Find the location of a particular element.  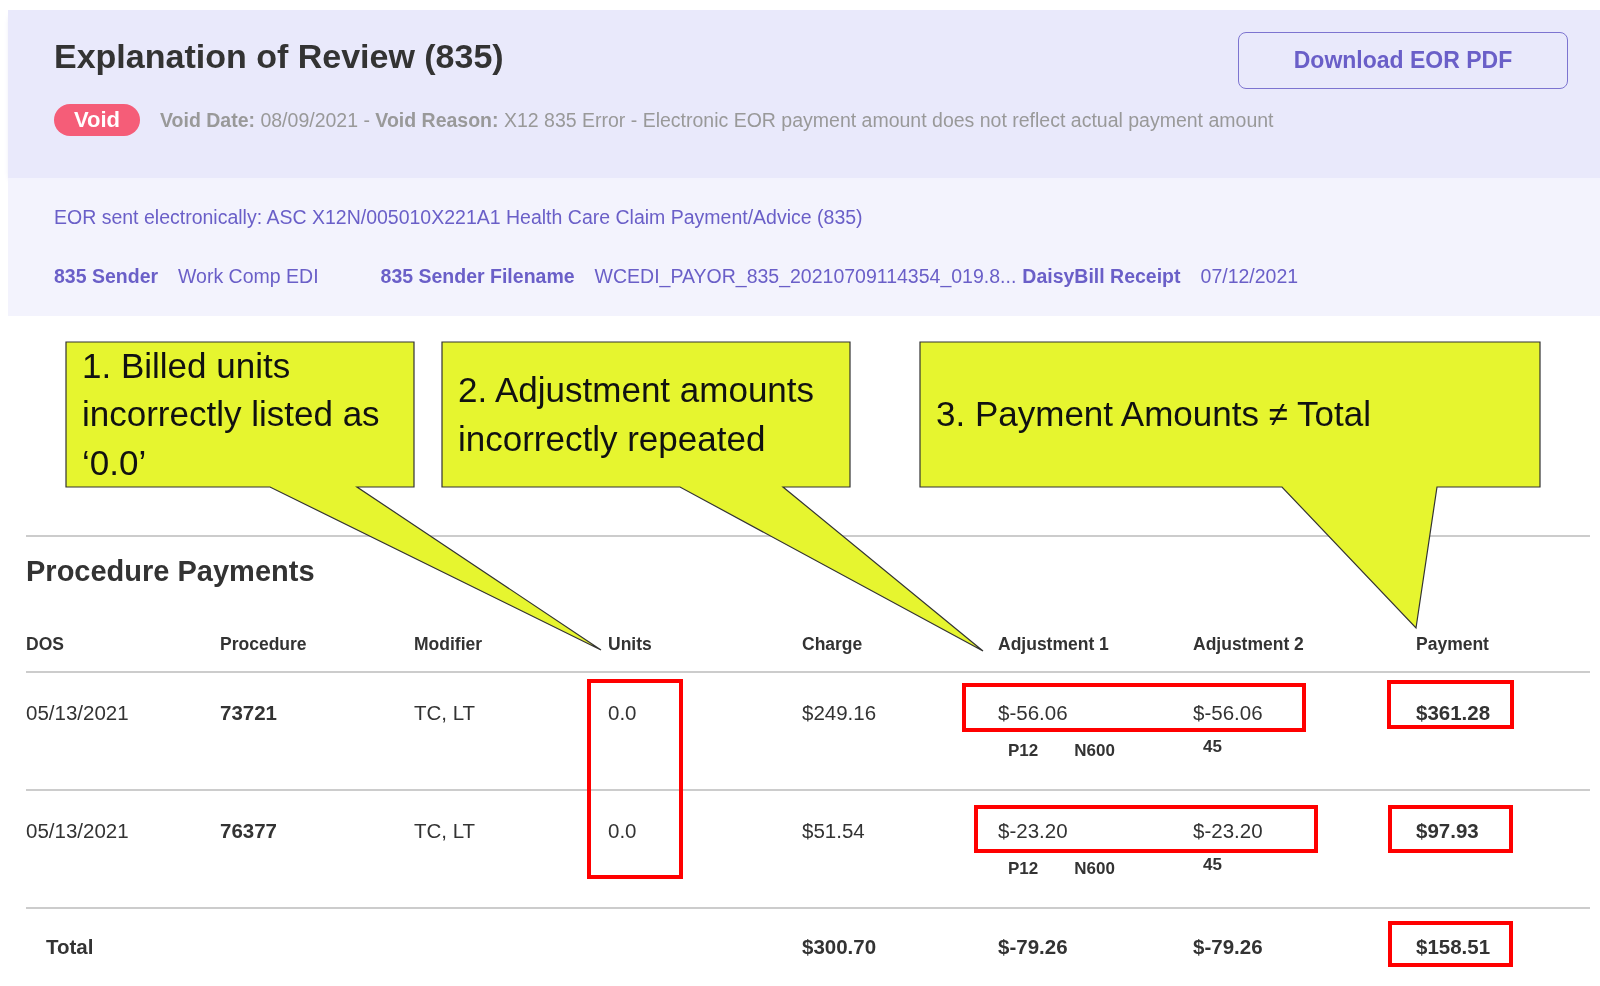

column-header: Charge is located at coordinates (832, 644).